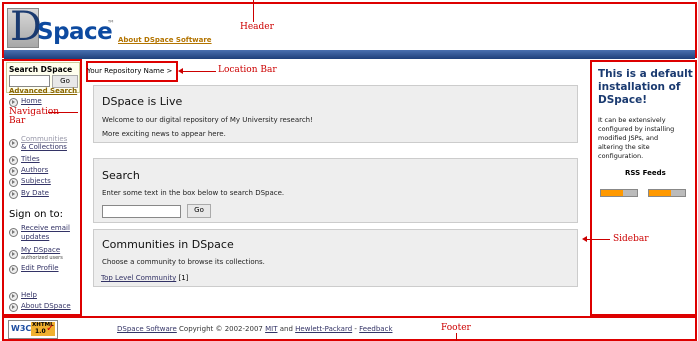 The width and height of the screenshot is (698, 341). Describe the element at coordinates (36, 214) in the screenshot. I see `sign-on-heading: Sign on to:` at that location.